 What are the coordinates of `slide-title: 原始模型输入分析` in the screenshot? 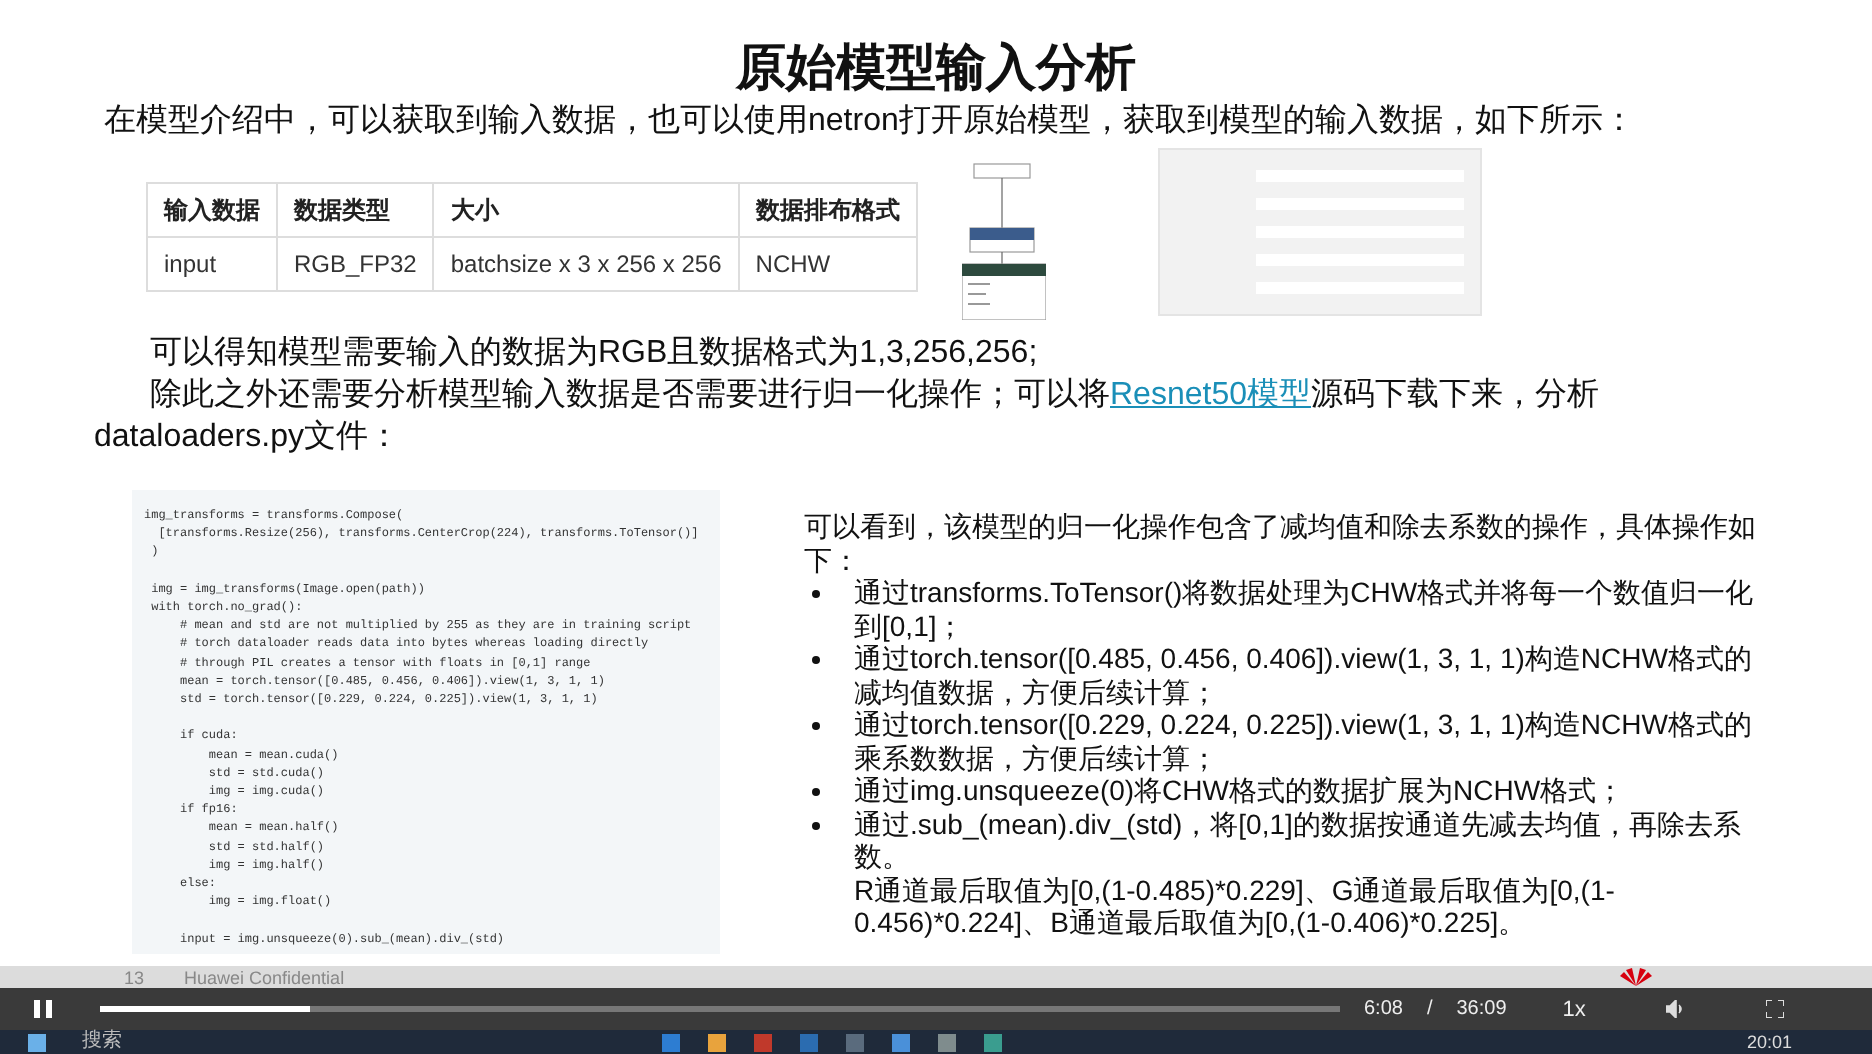 It's located at (936, 69).